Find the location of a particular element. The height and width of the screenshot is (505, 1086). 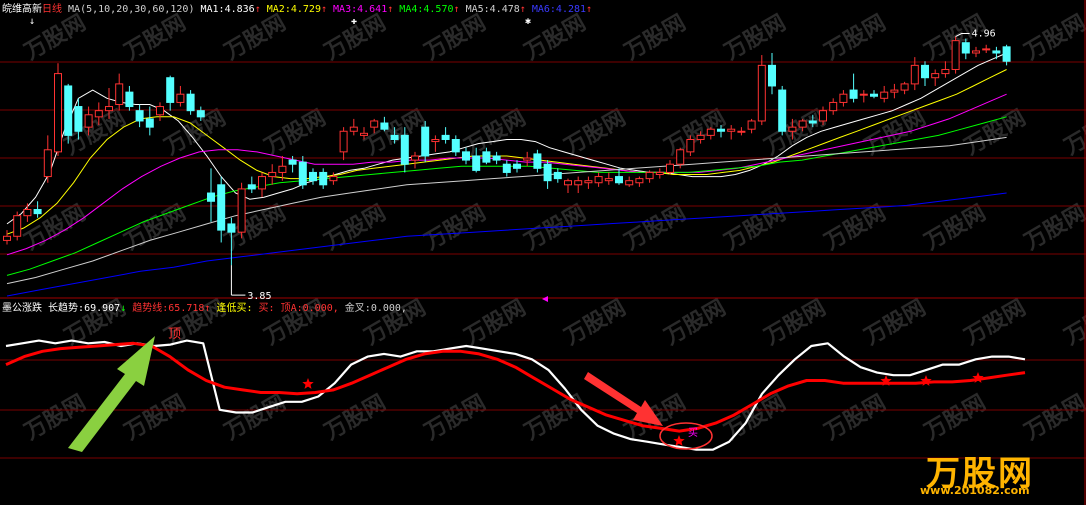

buy-star is located at coordinates (926, 380).